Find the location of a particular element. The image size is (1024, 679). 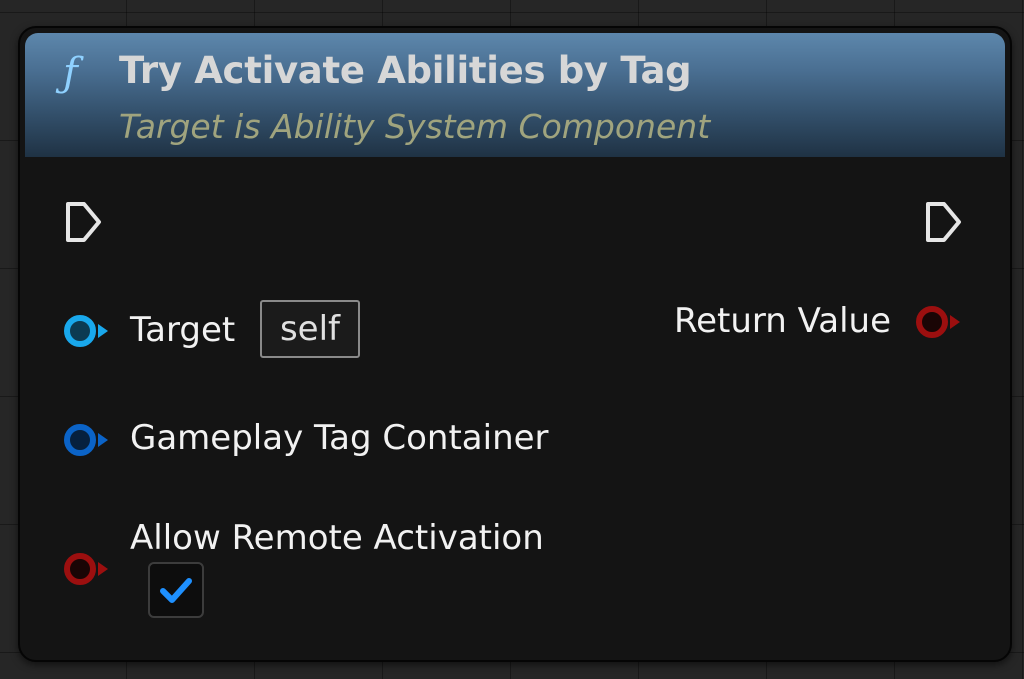

allow-remote-activation-label: Allow Remote Activation is located at coordinates (337, 538).